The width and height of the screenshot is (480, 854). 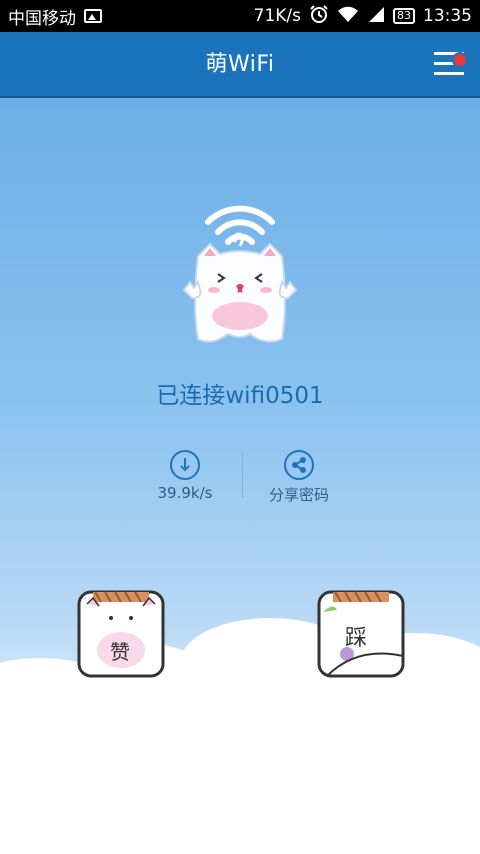 What do you see at coordinates (356, 638) in the screenshot?
I see `stomp-label: 踩` at bounding box center [356, 638].